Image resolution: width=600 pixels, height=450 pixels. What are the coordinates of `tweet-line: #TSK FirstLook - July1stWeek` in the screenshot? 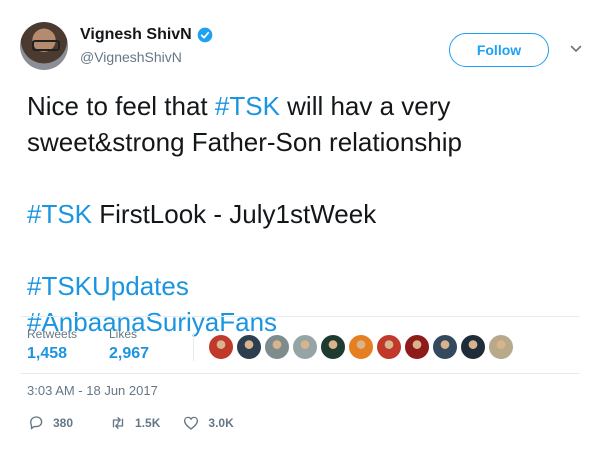 It's located at (307, 214).